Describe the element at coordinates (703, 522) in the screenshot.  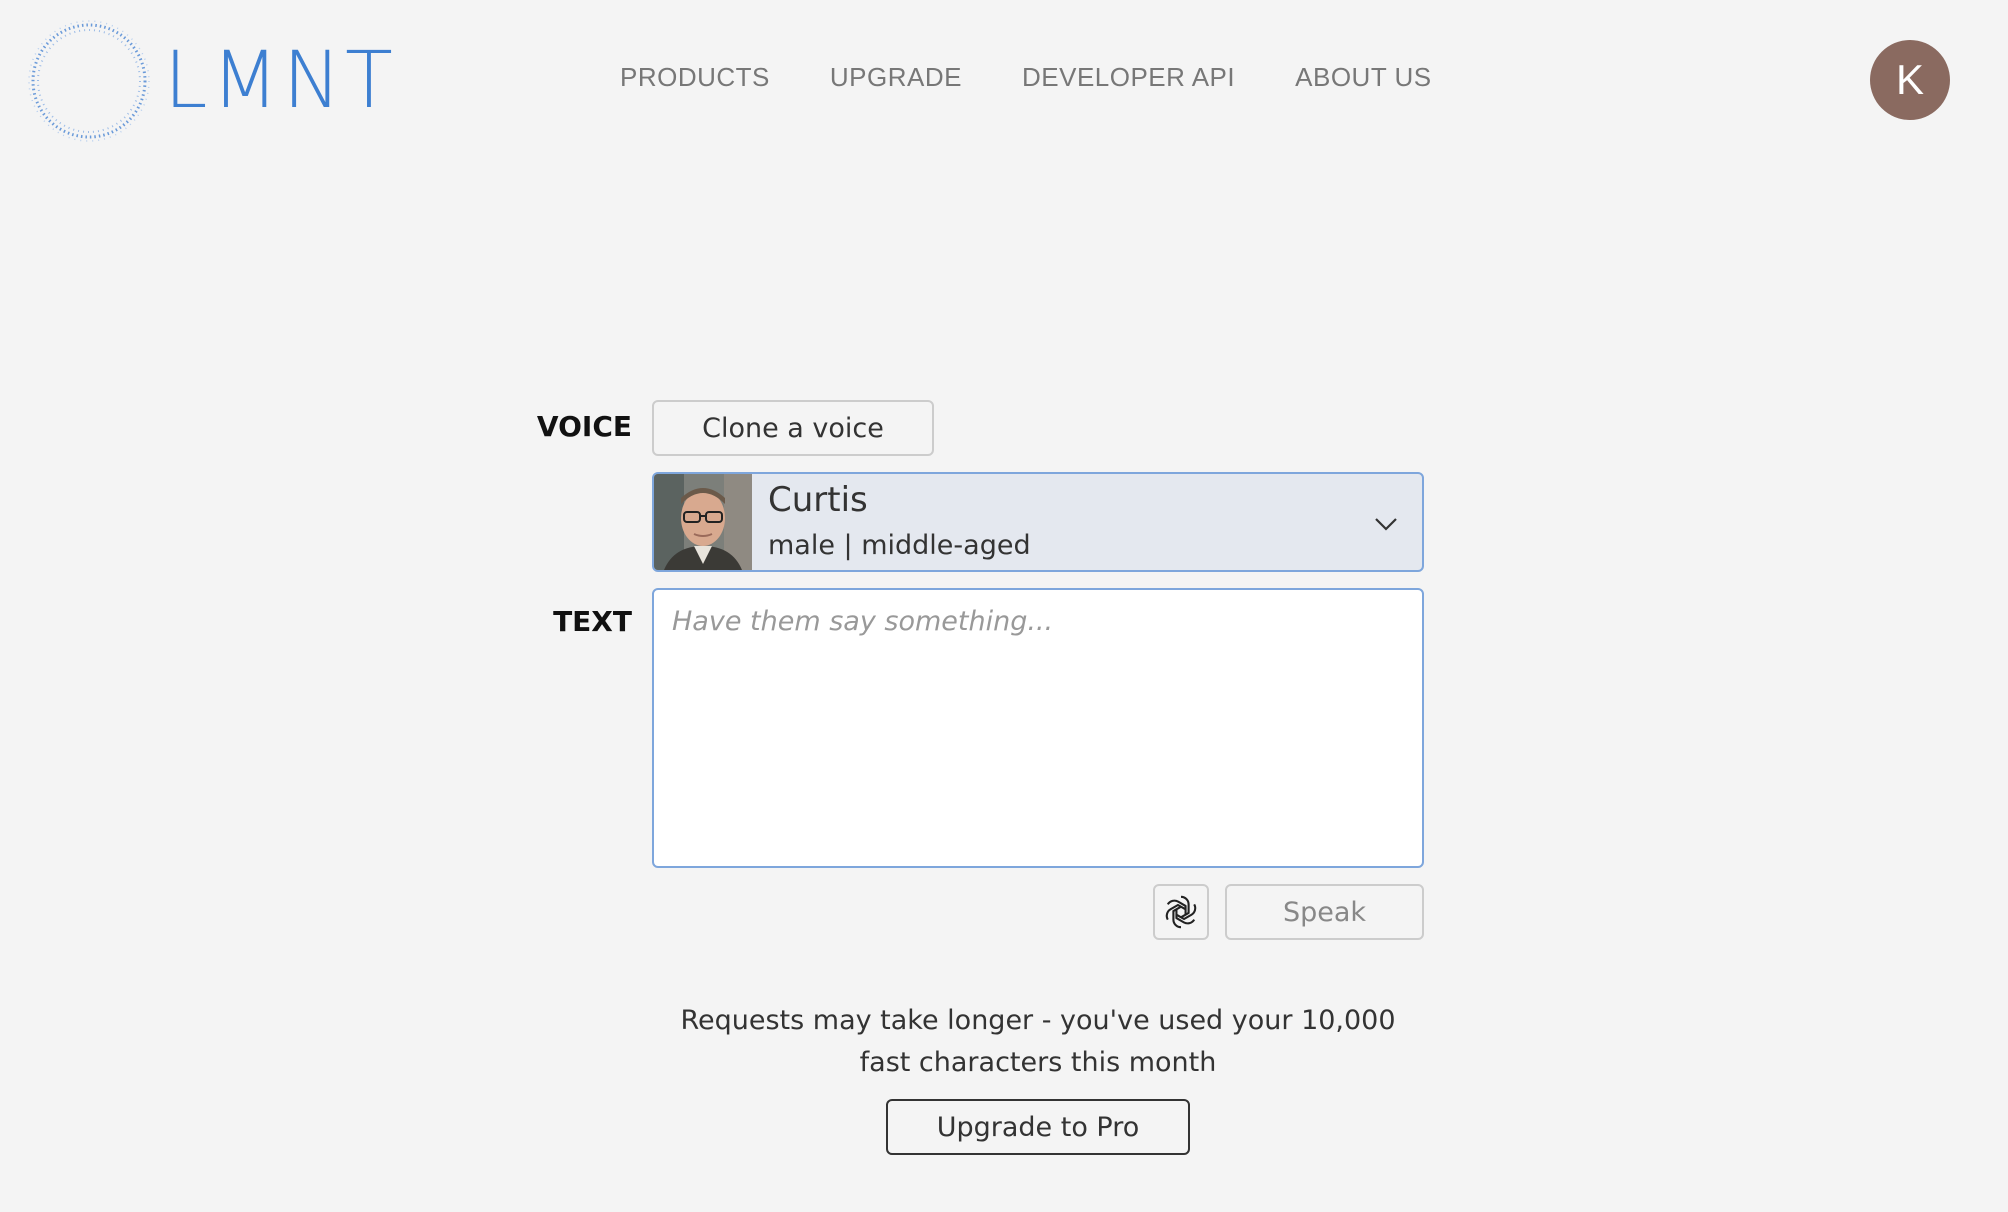
I see `voice-avatar-image` at that location.